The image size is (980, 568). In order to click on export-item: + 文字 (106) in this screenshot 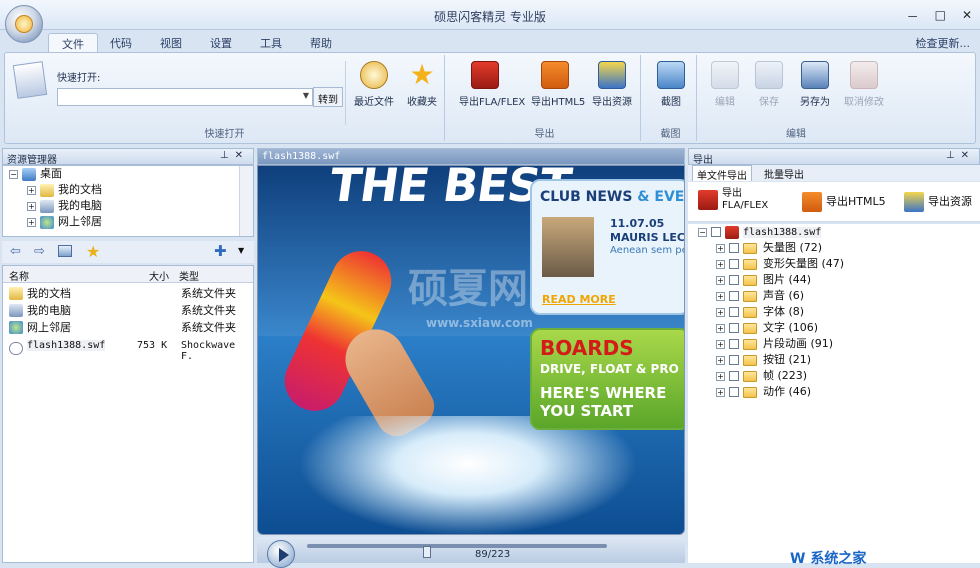, I will do `click(834, 328)`.